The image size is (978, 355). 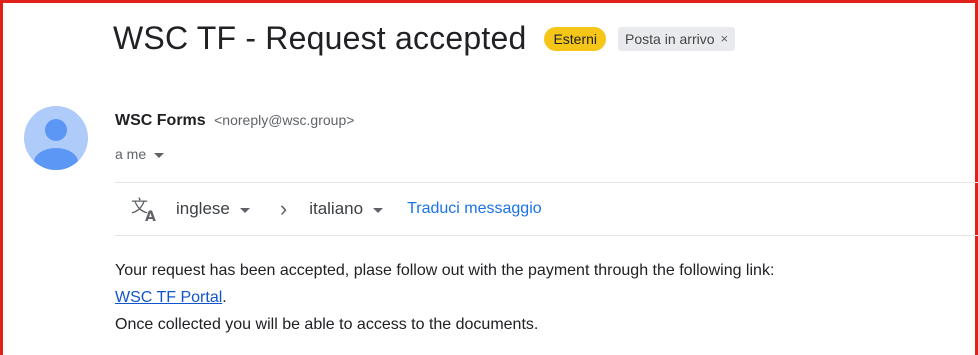 What do you see at coordinates (474, 209) in the screenshot?
I see `translate-message-link: Traduci messaggio` at bounding box center [474, 209].